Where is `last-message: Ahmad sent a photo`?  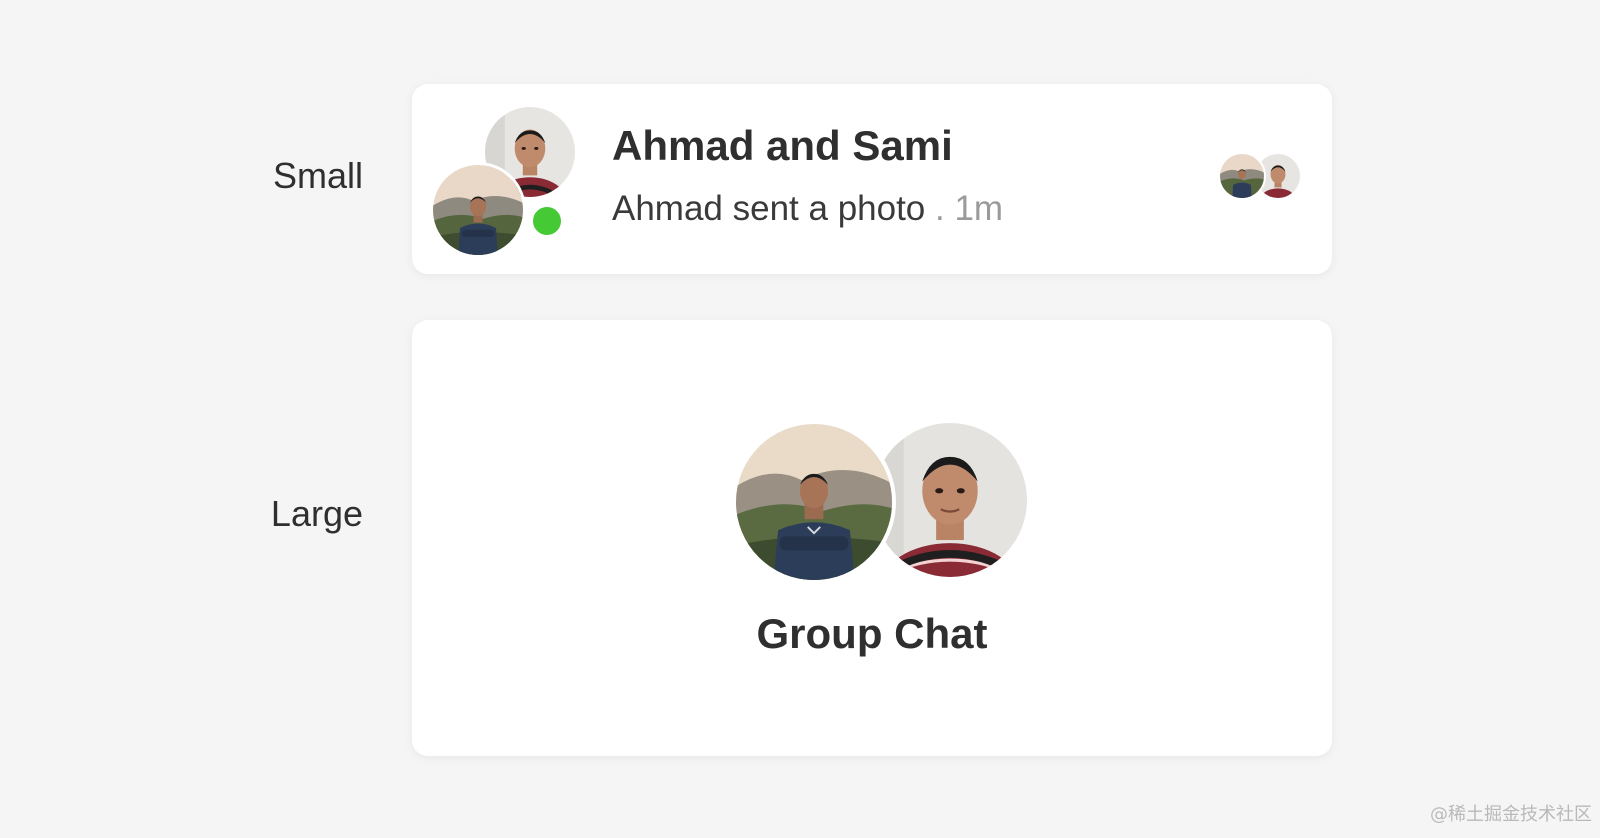
last-message: Ahmad sent a photo is located at coordinates (769, 208).